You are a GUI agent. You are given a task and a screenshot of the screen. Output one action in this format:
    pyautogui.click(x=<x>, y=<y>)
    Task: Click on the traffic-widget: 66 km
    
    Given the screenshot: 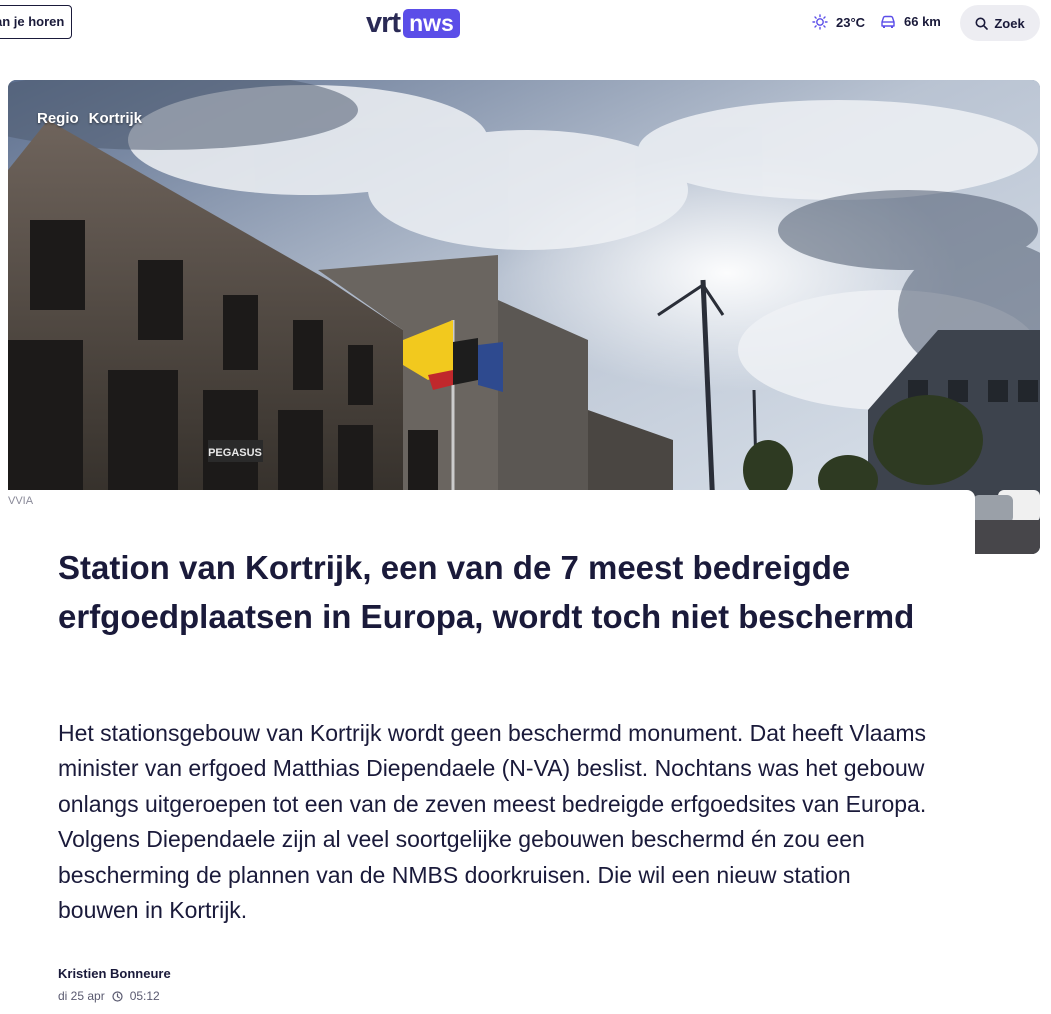 What is the action you would take?
    pyautogui.click(x=910, y=21)
    